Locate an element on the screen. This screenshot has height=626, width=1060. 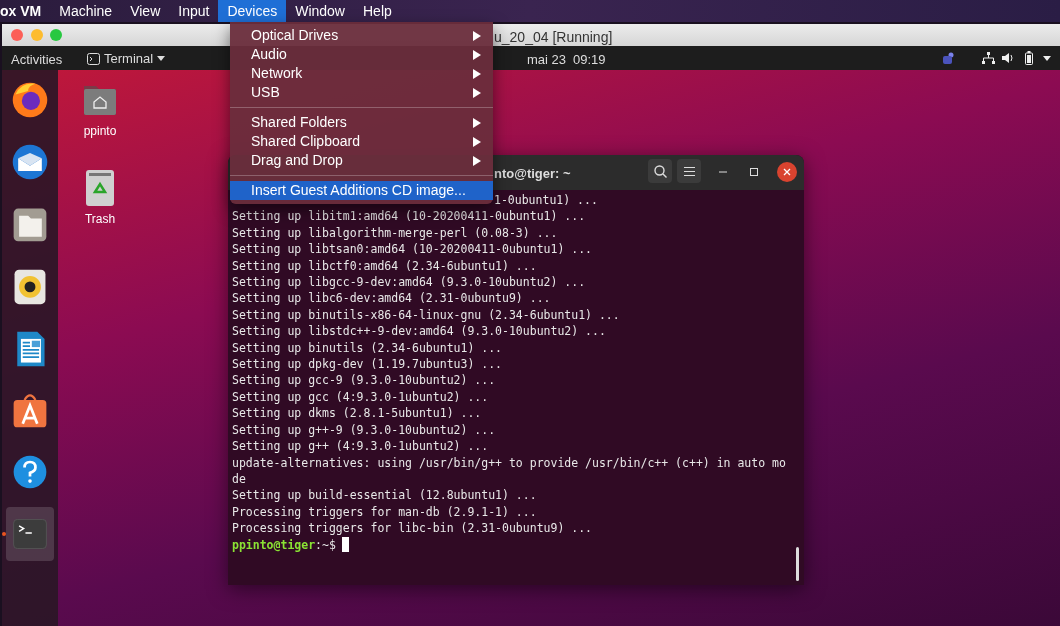
prompt-user: ppinto@tiger is located at coordinates (274, 544).